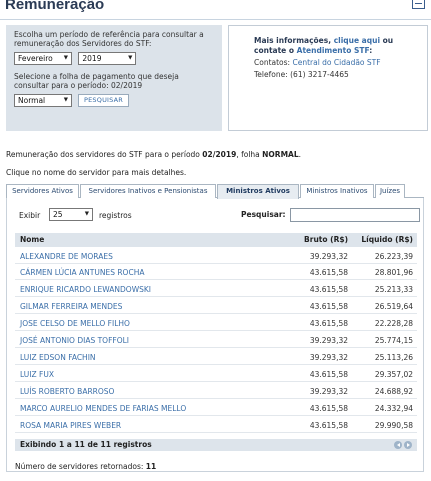  What do you see at coordinates (216, 240) in the screenshot?
I see `table-header: Nome Bruto (R$) Líquido (R$)` at bounding box center [216, 240].